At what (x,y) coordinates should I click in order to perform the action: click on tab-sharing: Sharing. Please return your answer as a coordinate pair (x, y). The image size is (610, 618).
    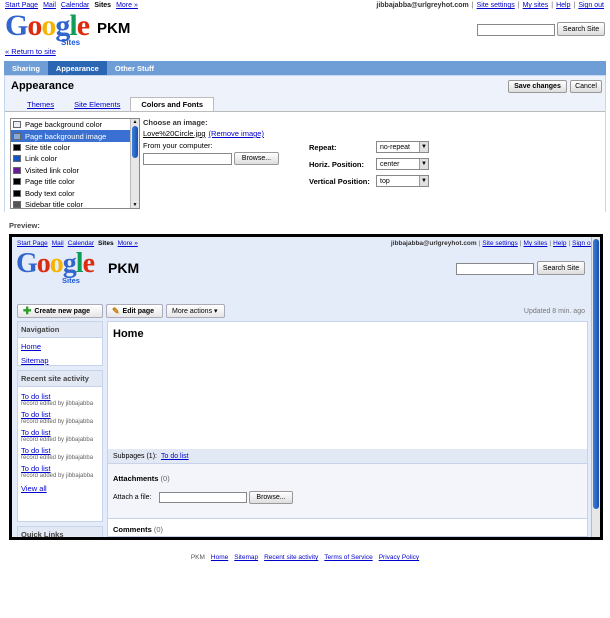
    Looking at the image, I should click on (26, 68).